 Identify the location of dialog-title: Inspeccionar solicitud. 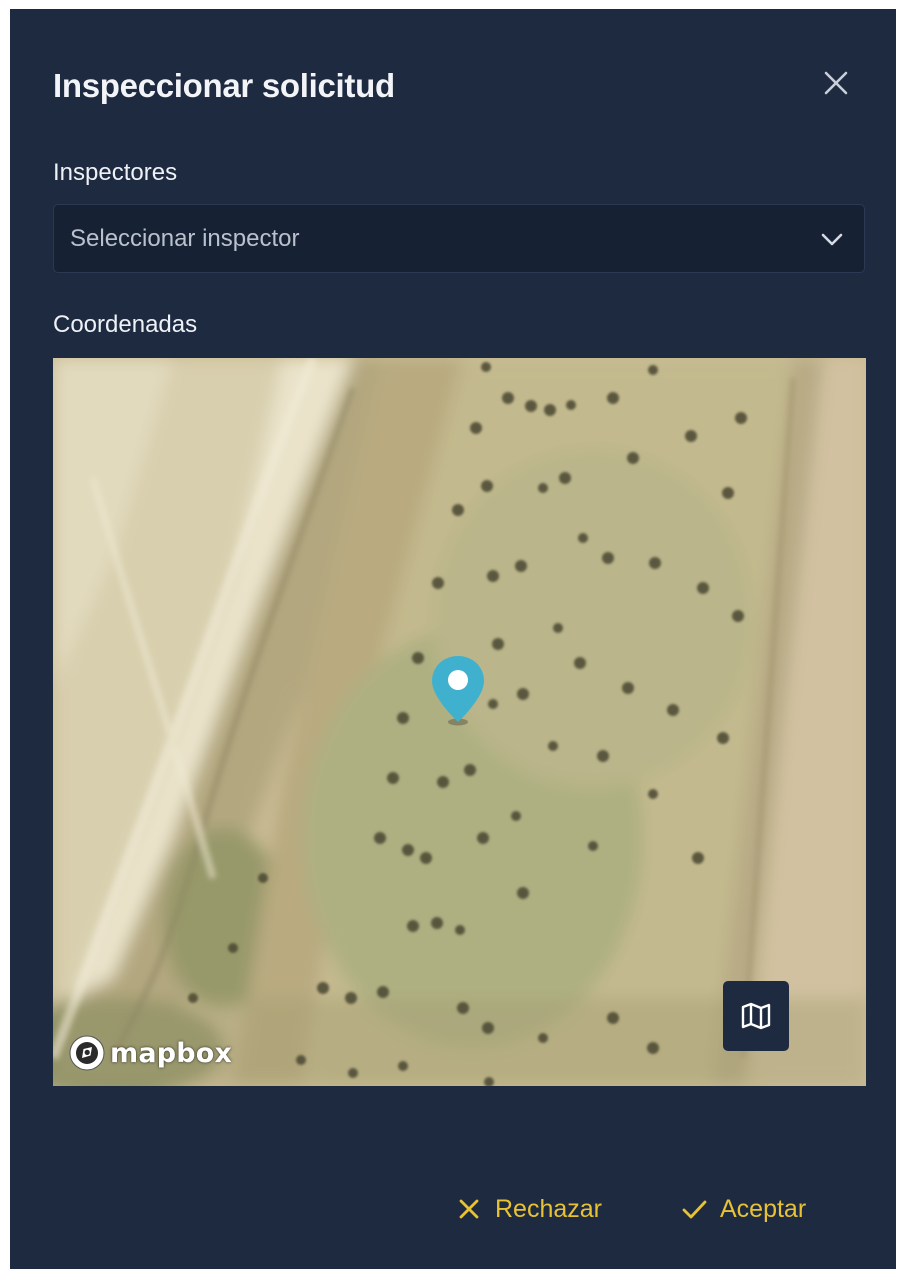
(224, 85).